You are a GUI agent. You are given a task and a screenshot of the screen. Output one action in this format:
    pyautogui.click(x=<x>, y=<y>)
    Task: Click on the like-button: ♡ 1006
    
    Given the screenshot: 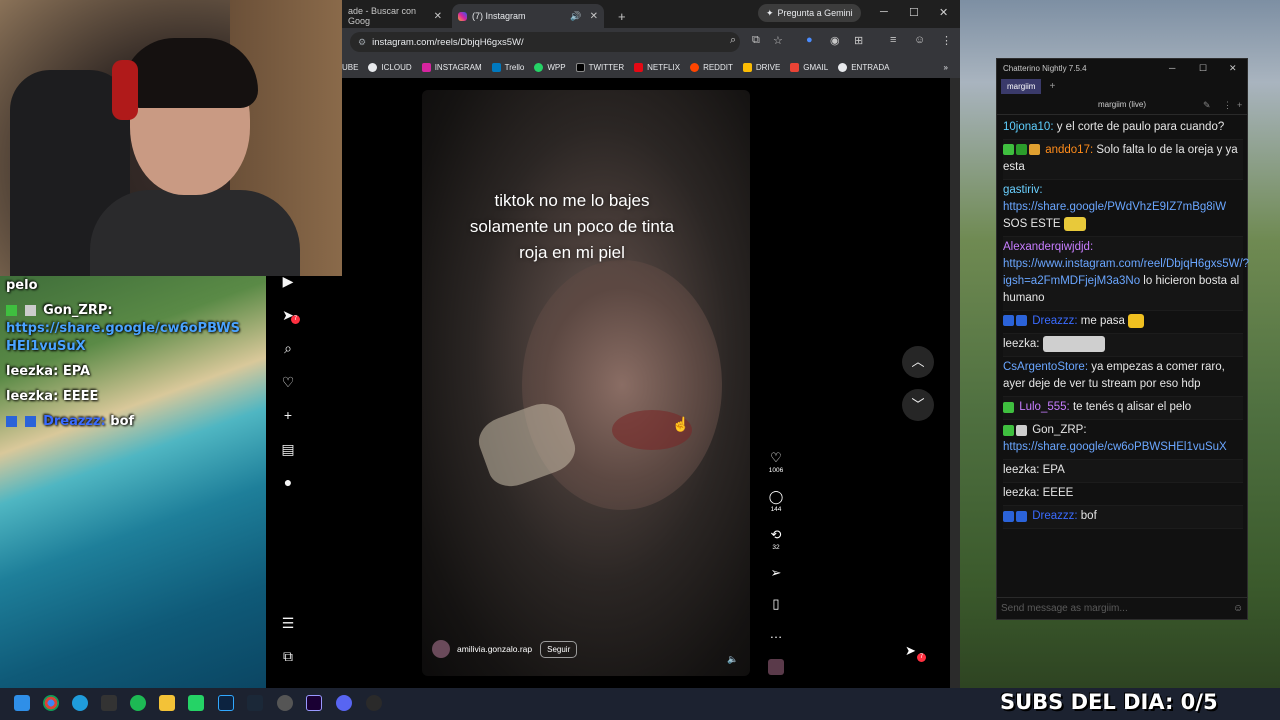 What is the action you would take?
    pyautogui.click(x=776, y=463)
    